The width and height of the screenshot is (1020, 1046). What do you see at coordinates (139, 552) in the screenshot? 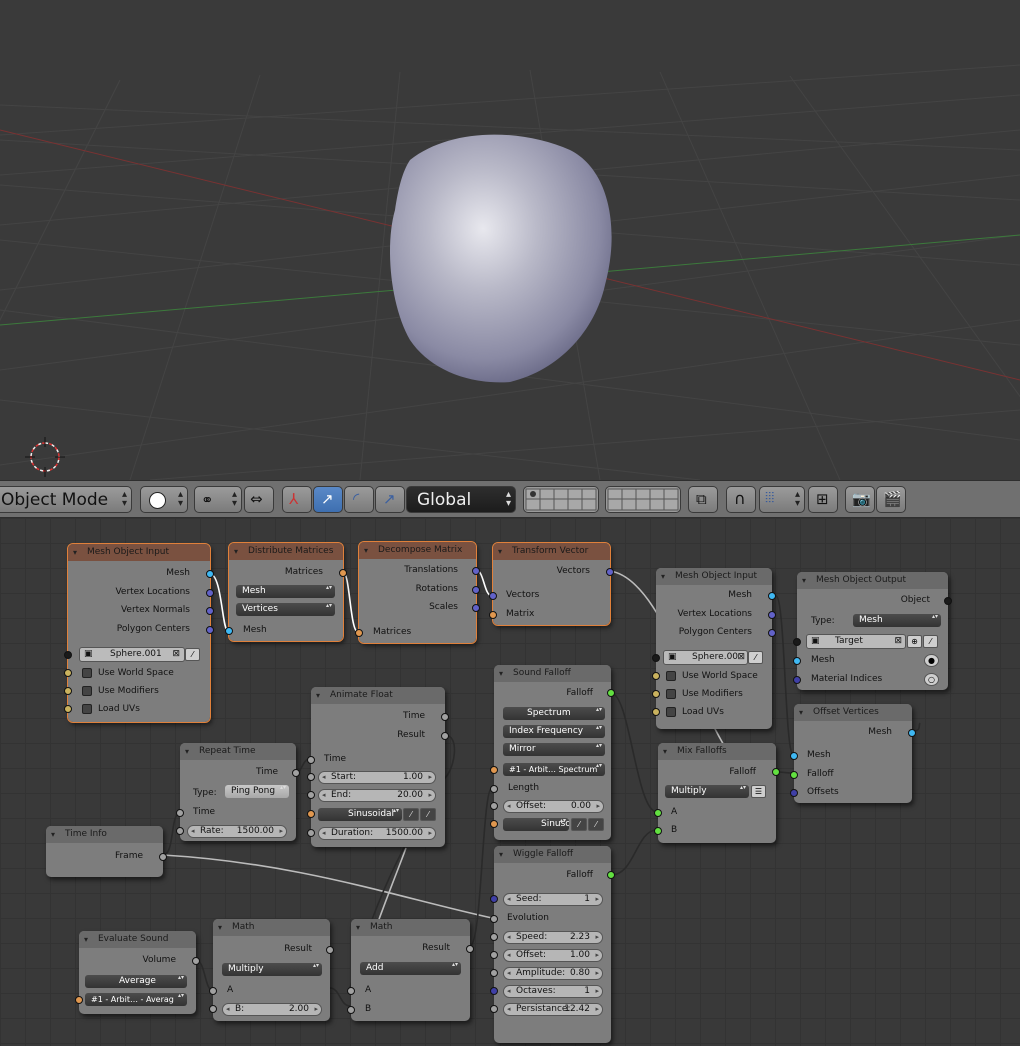
I see `node-header: Mesh Object Input` at bounding box center [139, 552].